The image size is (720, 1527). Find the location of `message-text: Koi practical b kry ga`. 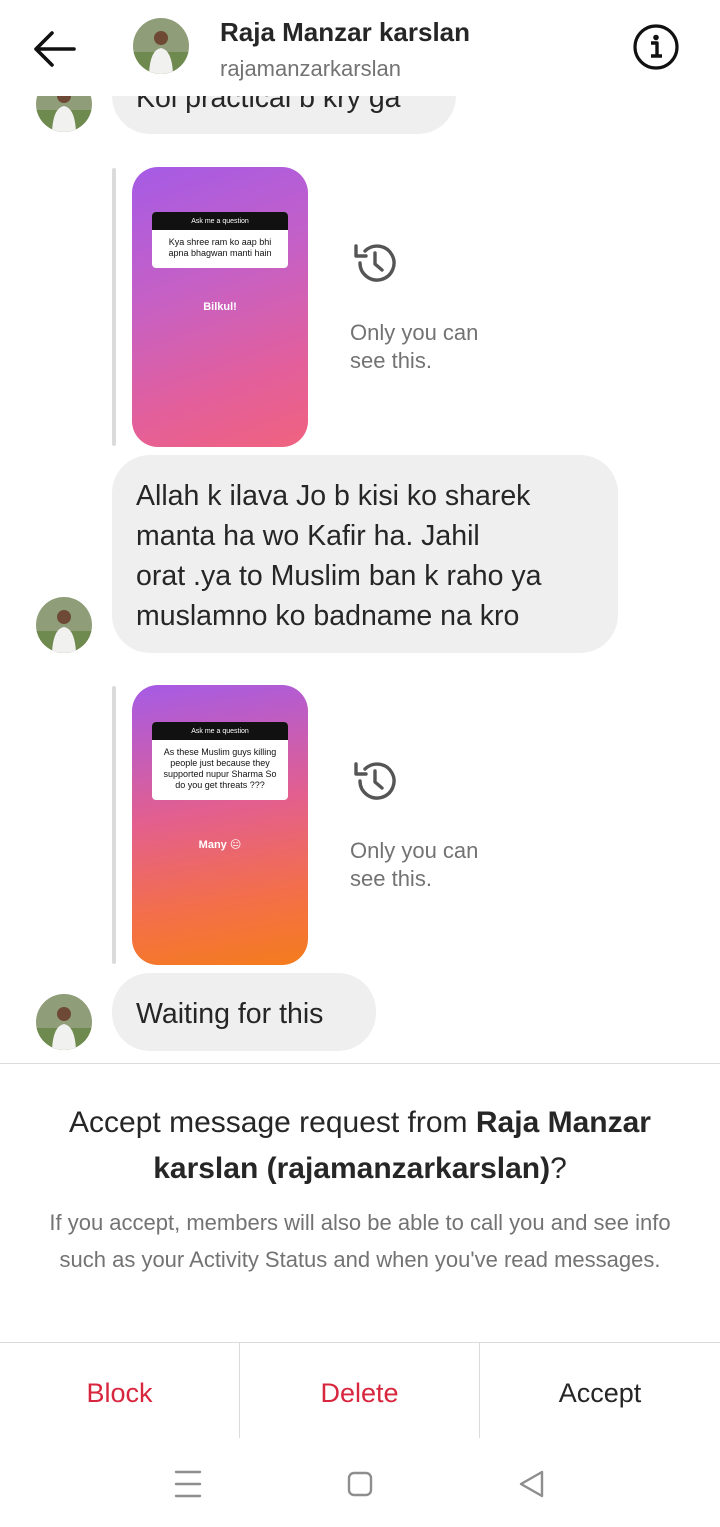

message-text: Koi practical b kry ga is located at coordinates (268, 105).